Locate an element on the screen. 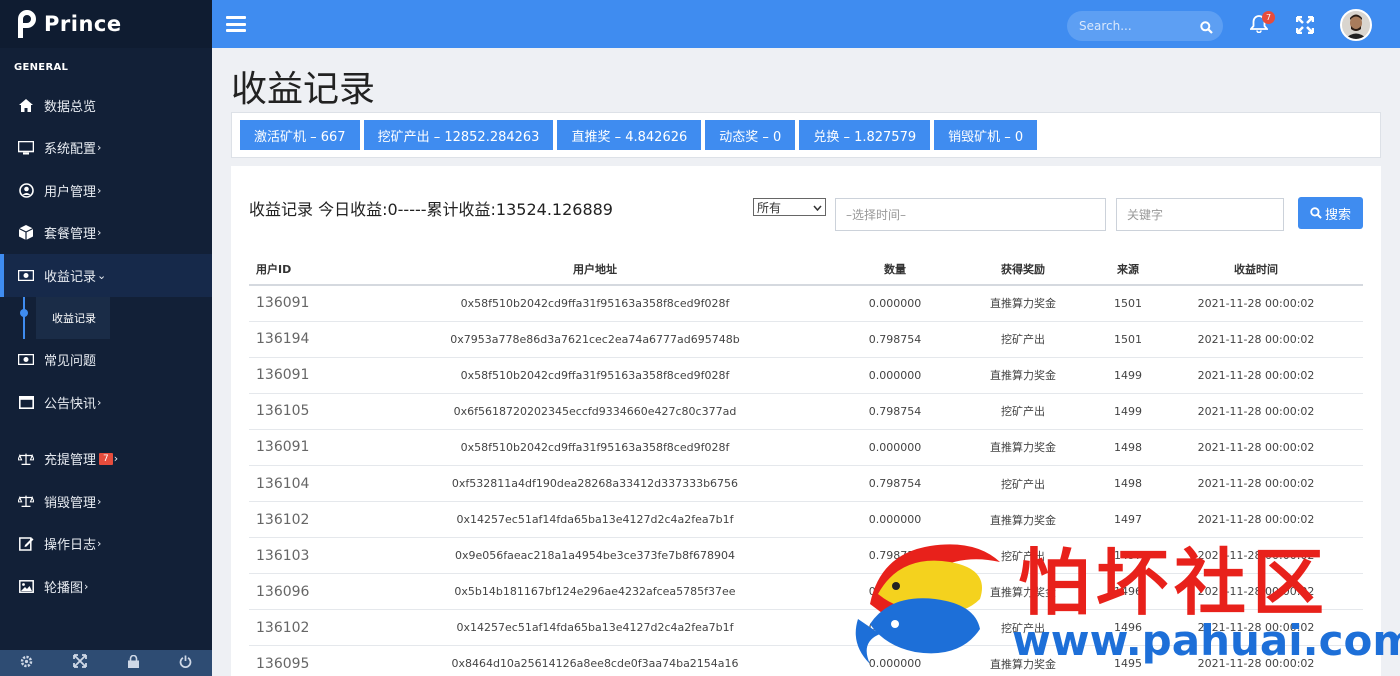 The width and height of the screenshot is (1400, 676). expand-icon is located at coordinates (1305, 26).